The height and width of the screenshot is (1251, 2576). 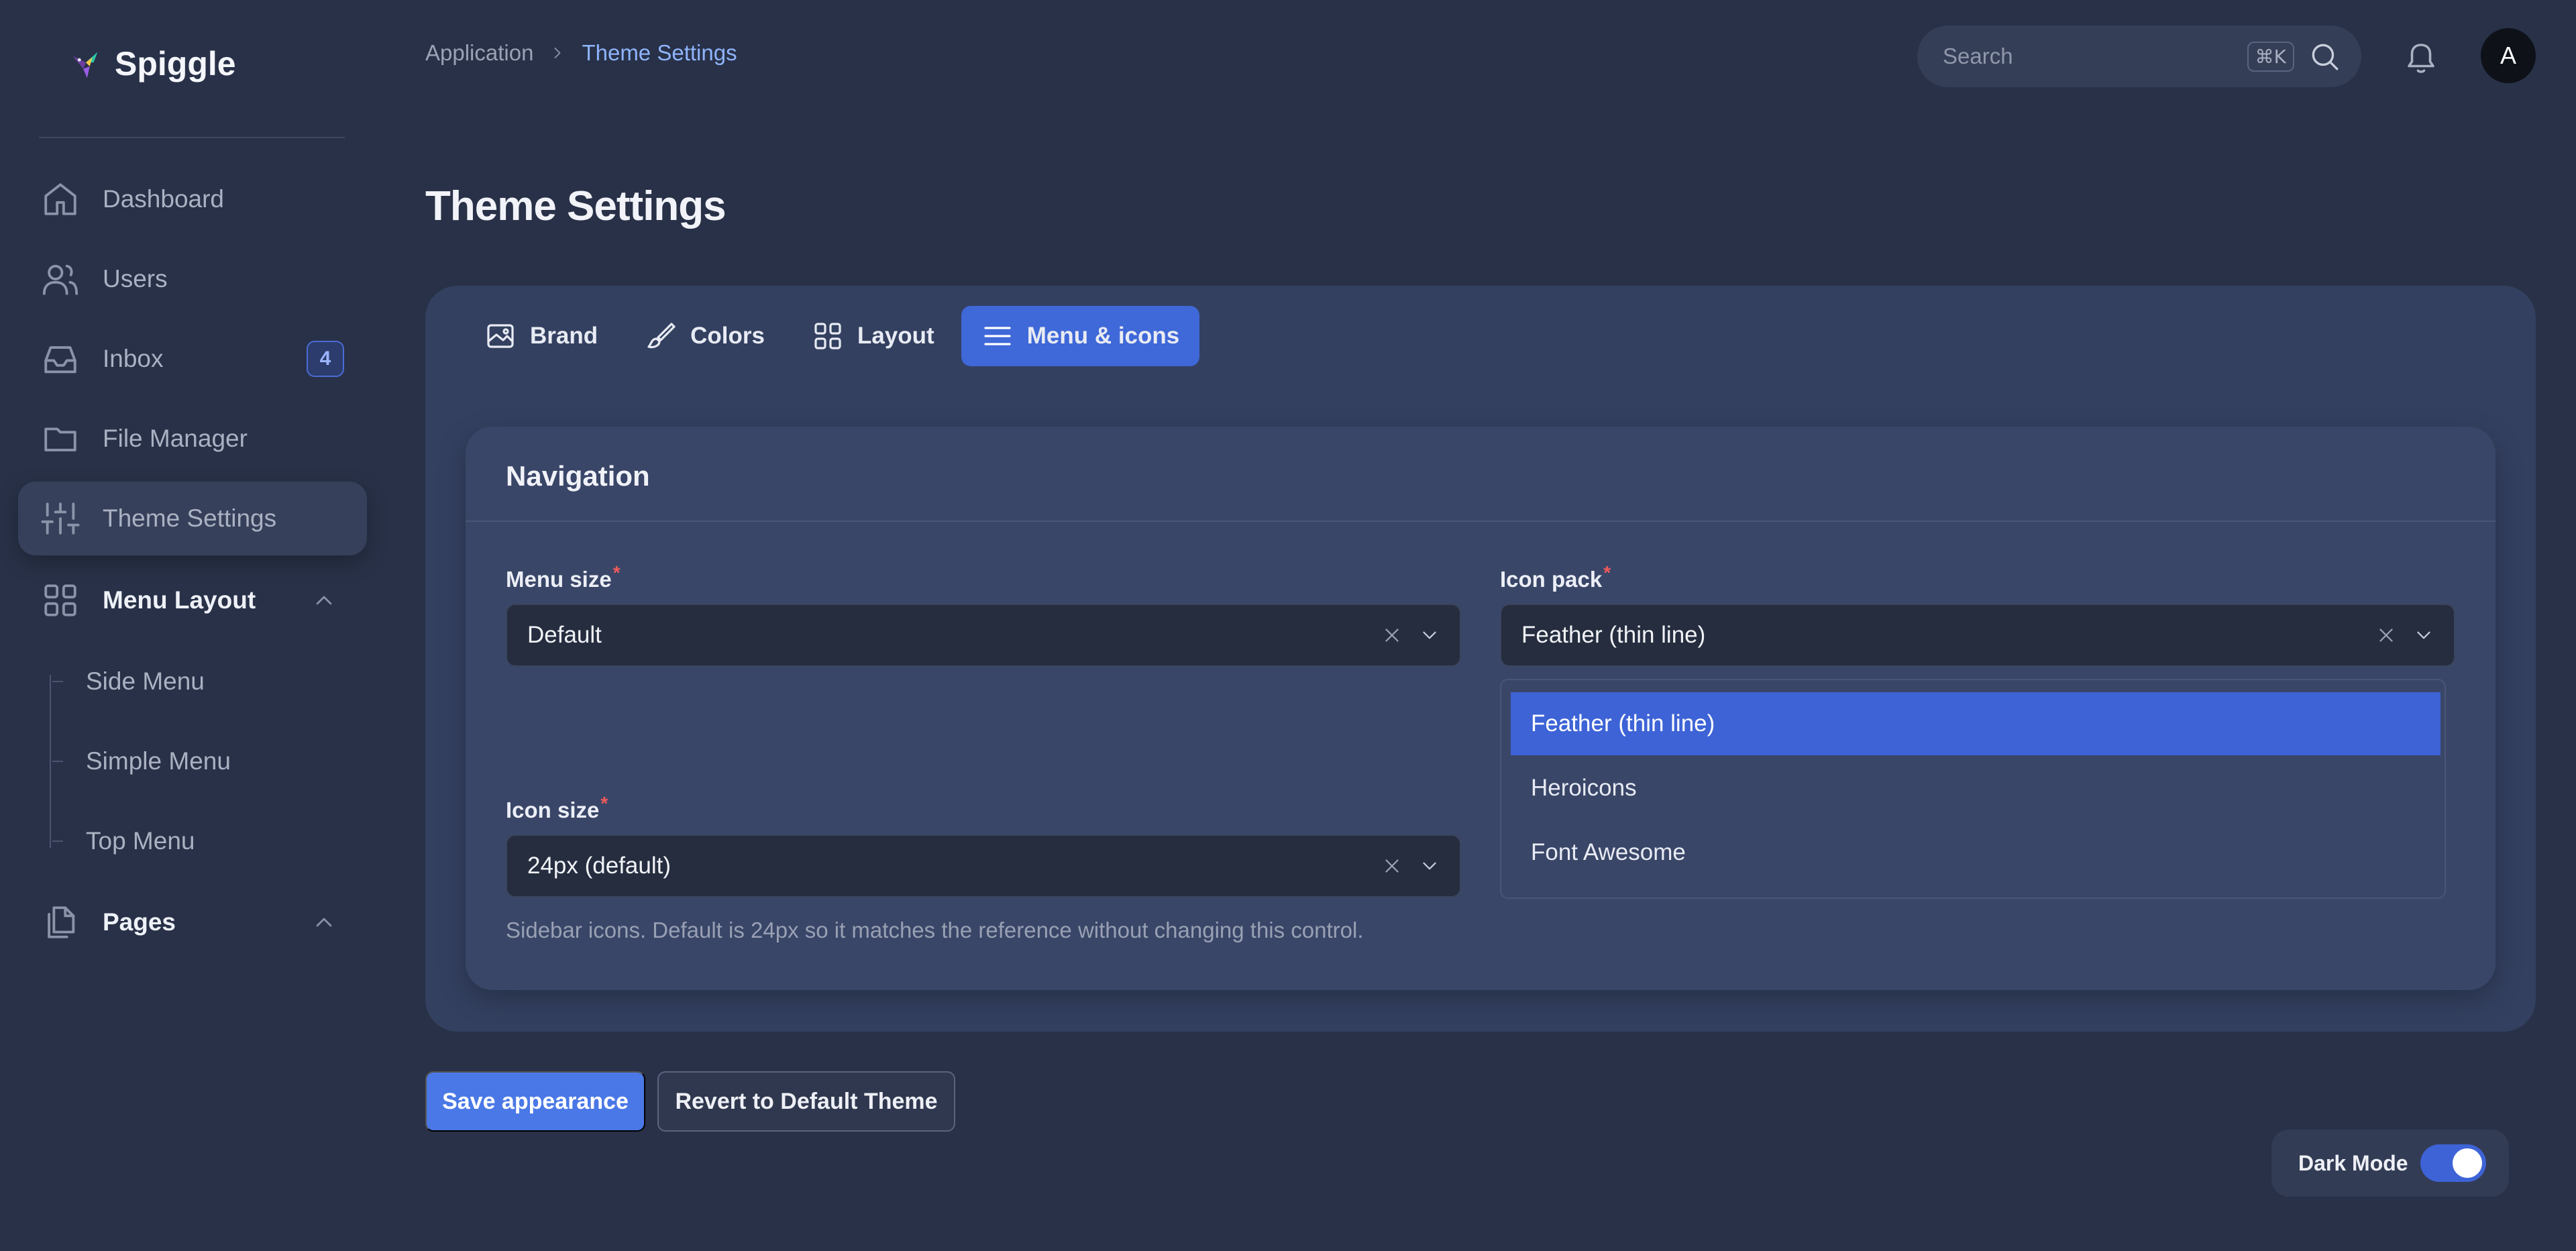 What do you see at coordinates (1481, 521) in the screenshot?
I see `card-divider` at bounding box center [1481, 521].